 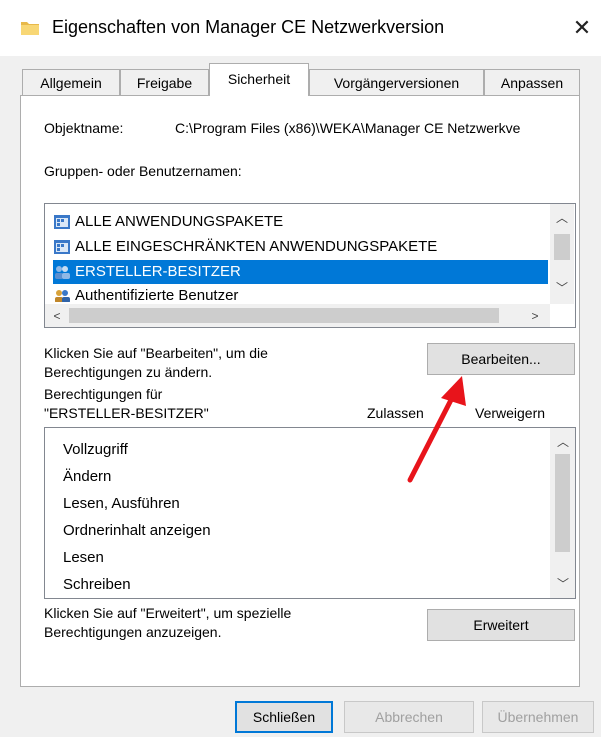 I want to click on edit-hint: Klicken Sie auf "Bearbeiten", um die, so click(x=156, y=353).